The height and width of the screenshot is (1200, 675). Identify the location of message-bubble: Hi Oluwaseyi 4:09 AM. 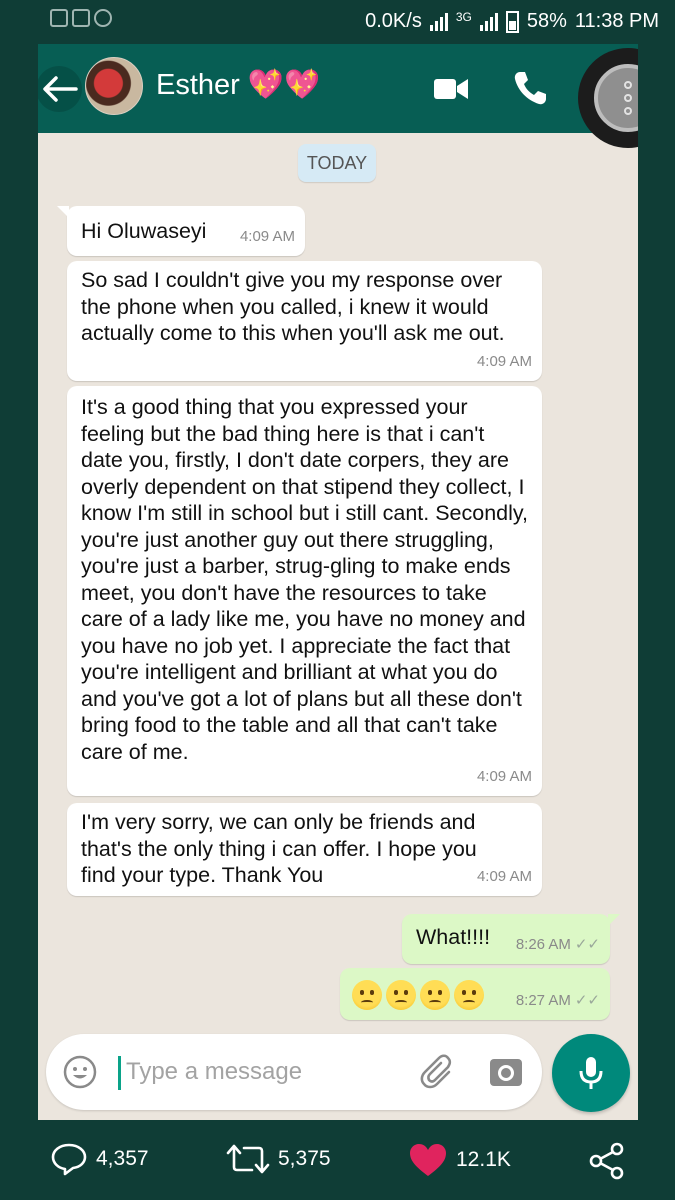
(181, 231).